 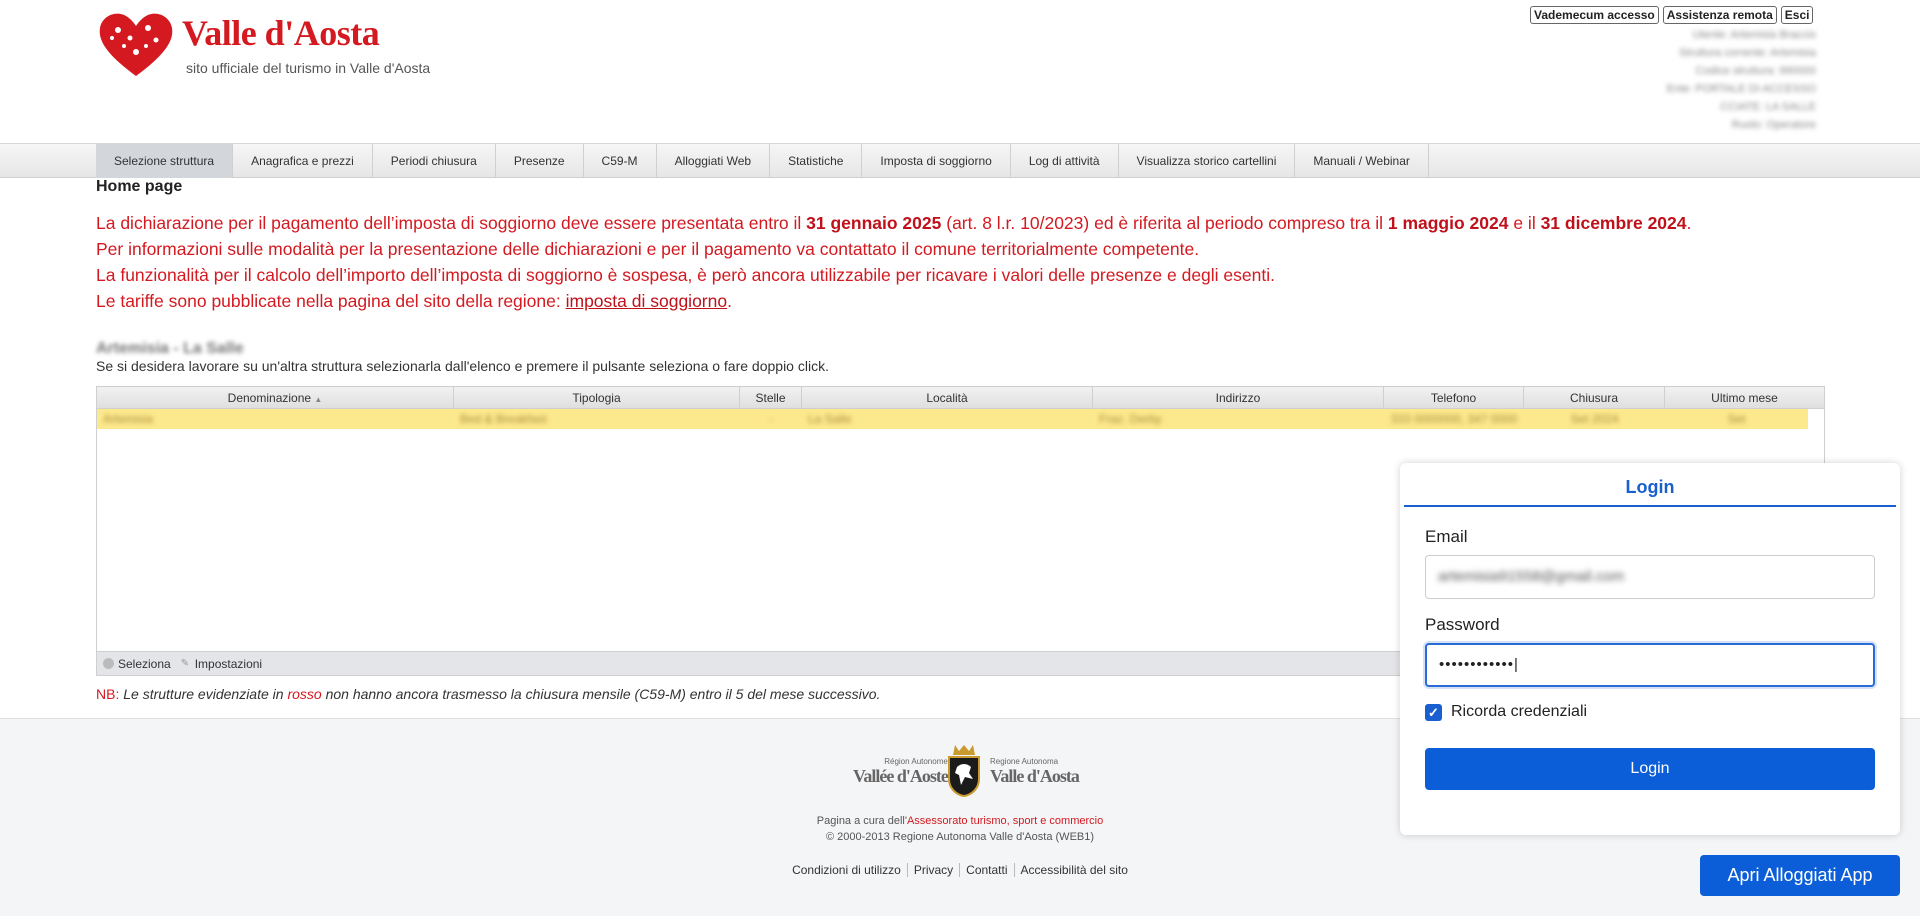 What do you see at coordinates (1755, 71) in the screenshot?
I see `user-info-line: Codice struttura: 990000` at bounding box center [1755, 71].